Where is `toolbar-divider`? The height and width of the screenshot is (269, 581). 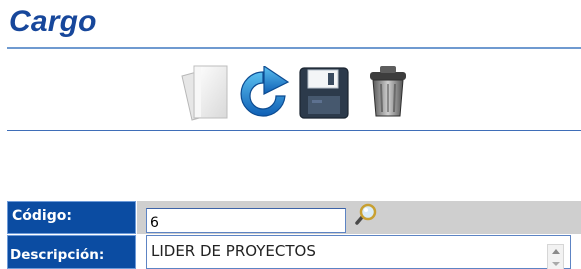
toolbar-divider is located at coordinates (294, 130).